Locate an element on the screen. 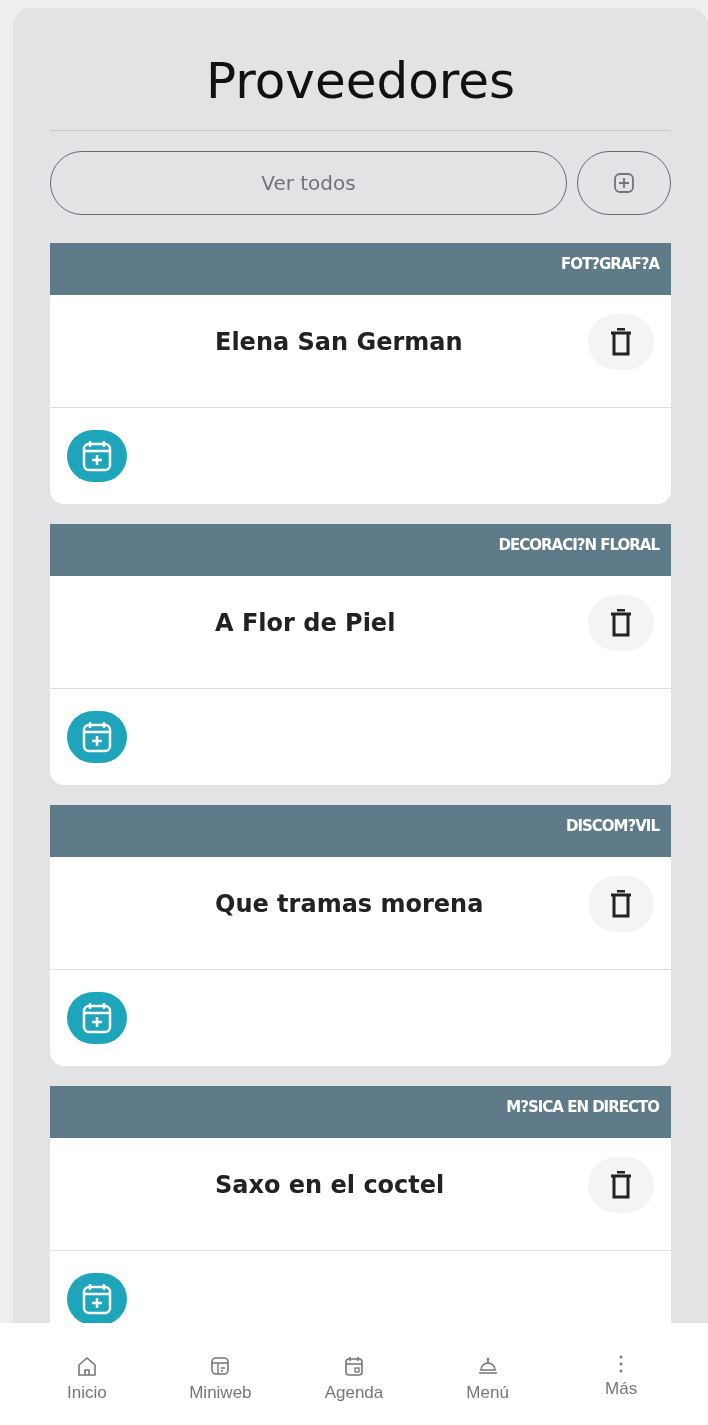  category-label: DISCOM?VIL is located at coordinates (612, 826).